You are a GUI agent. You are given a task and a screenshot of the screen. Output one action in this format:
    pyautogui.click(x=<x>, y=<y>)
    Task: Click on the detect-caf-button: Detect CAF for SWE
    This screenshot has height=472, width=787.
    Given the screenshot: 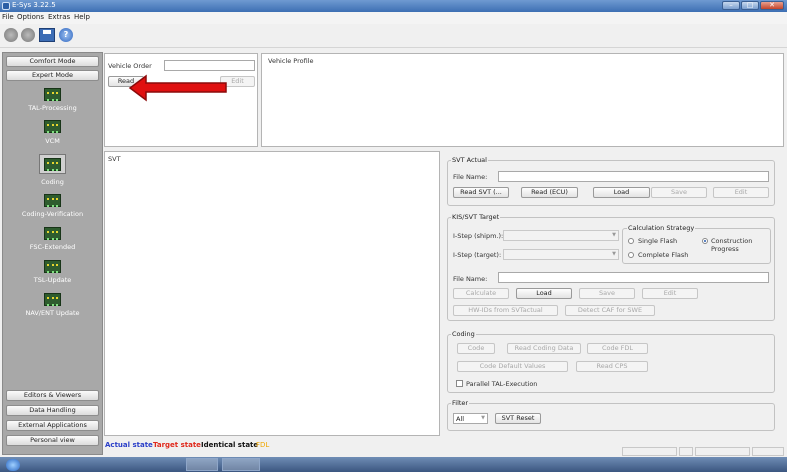 What is the action you would take?
    pyautogui.click(x=610, y=310)
    